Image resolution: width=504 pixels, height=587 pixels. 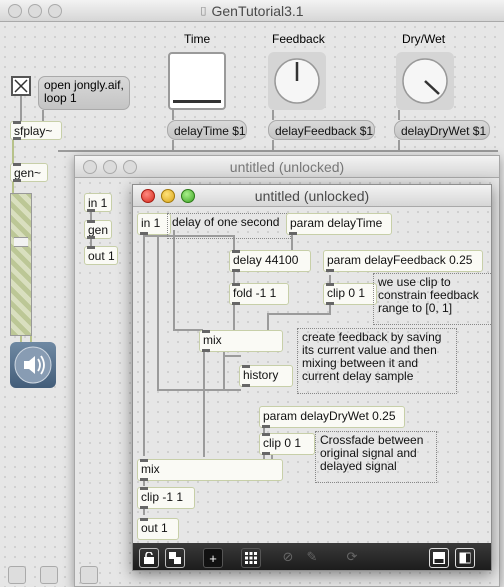 What do you see at coordinates (346, 293) in the screenshot?
I see `clip-feedback-text: clip 0 1` at bounding box center [346, 293].